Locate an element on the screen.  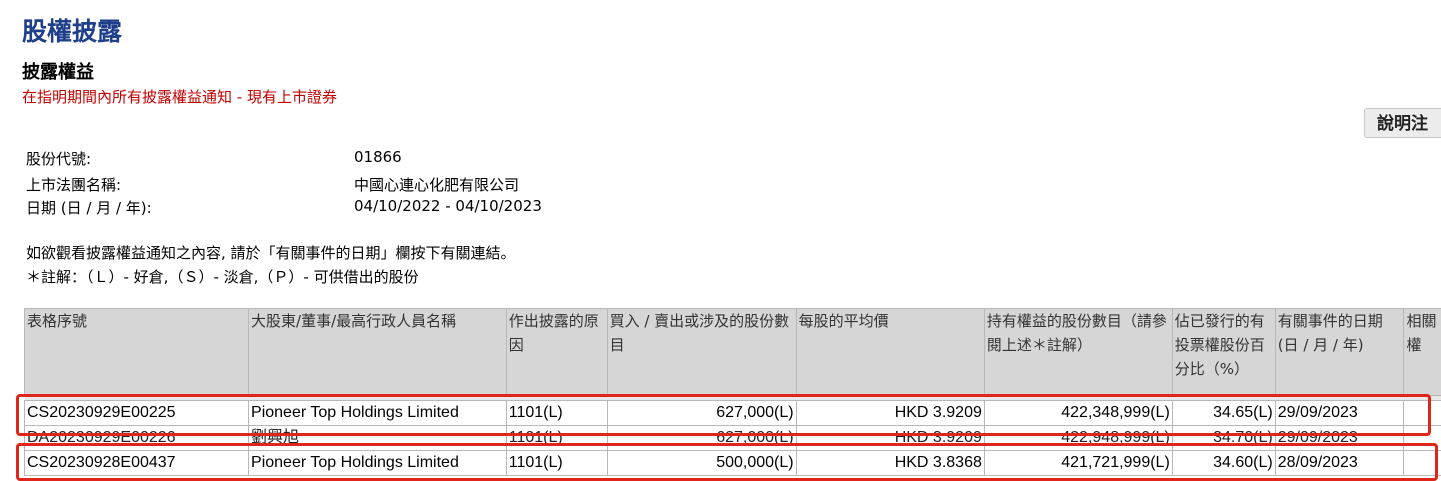
shares-held-cell: 422,948,999(L) is located at coordinates (1078, 438).